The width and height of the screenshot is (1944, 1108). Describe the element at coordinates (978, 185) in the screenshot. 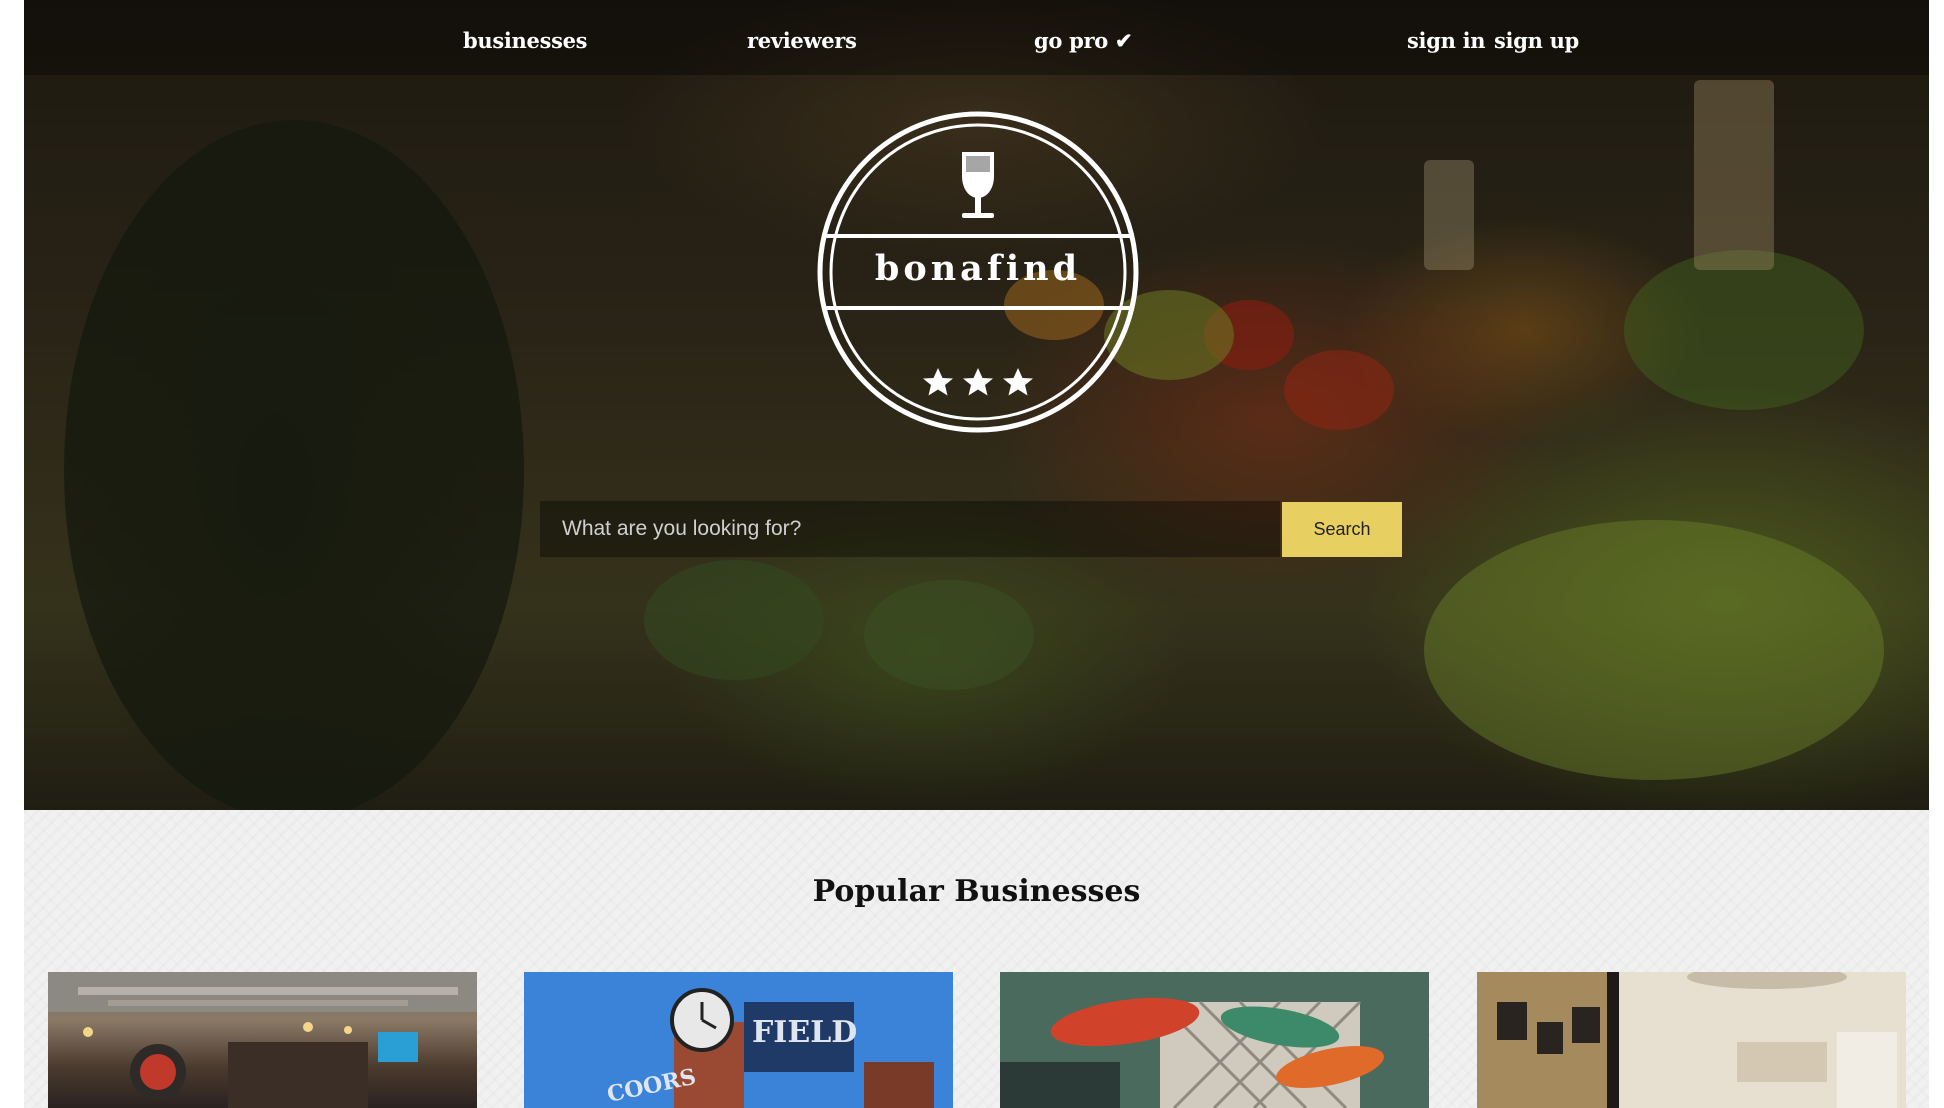

I see `wine-glass-icon` at that location.